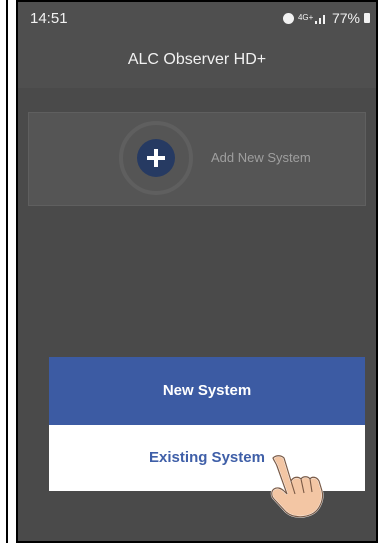 This screenshot has width=378, height=543. I want to click on status-icons: 4G+ 77%, so click(326, 18).